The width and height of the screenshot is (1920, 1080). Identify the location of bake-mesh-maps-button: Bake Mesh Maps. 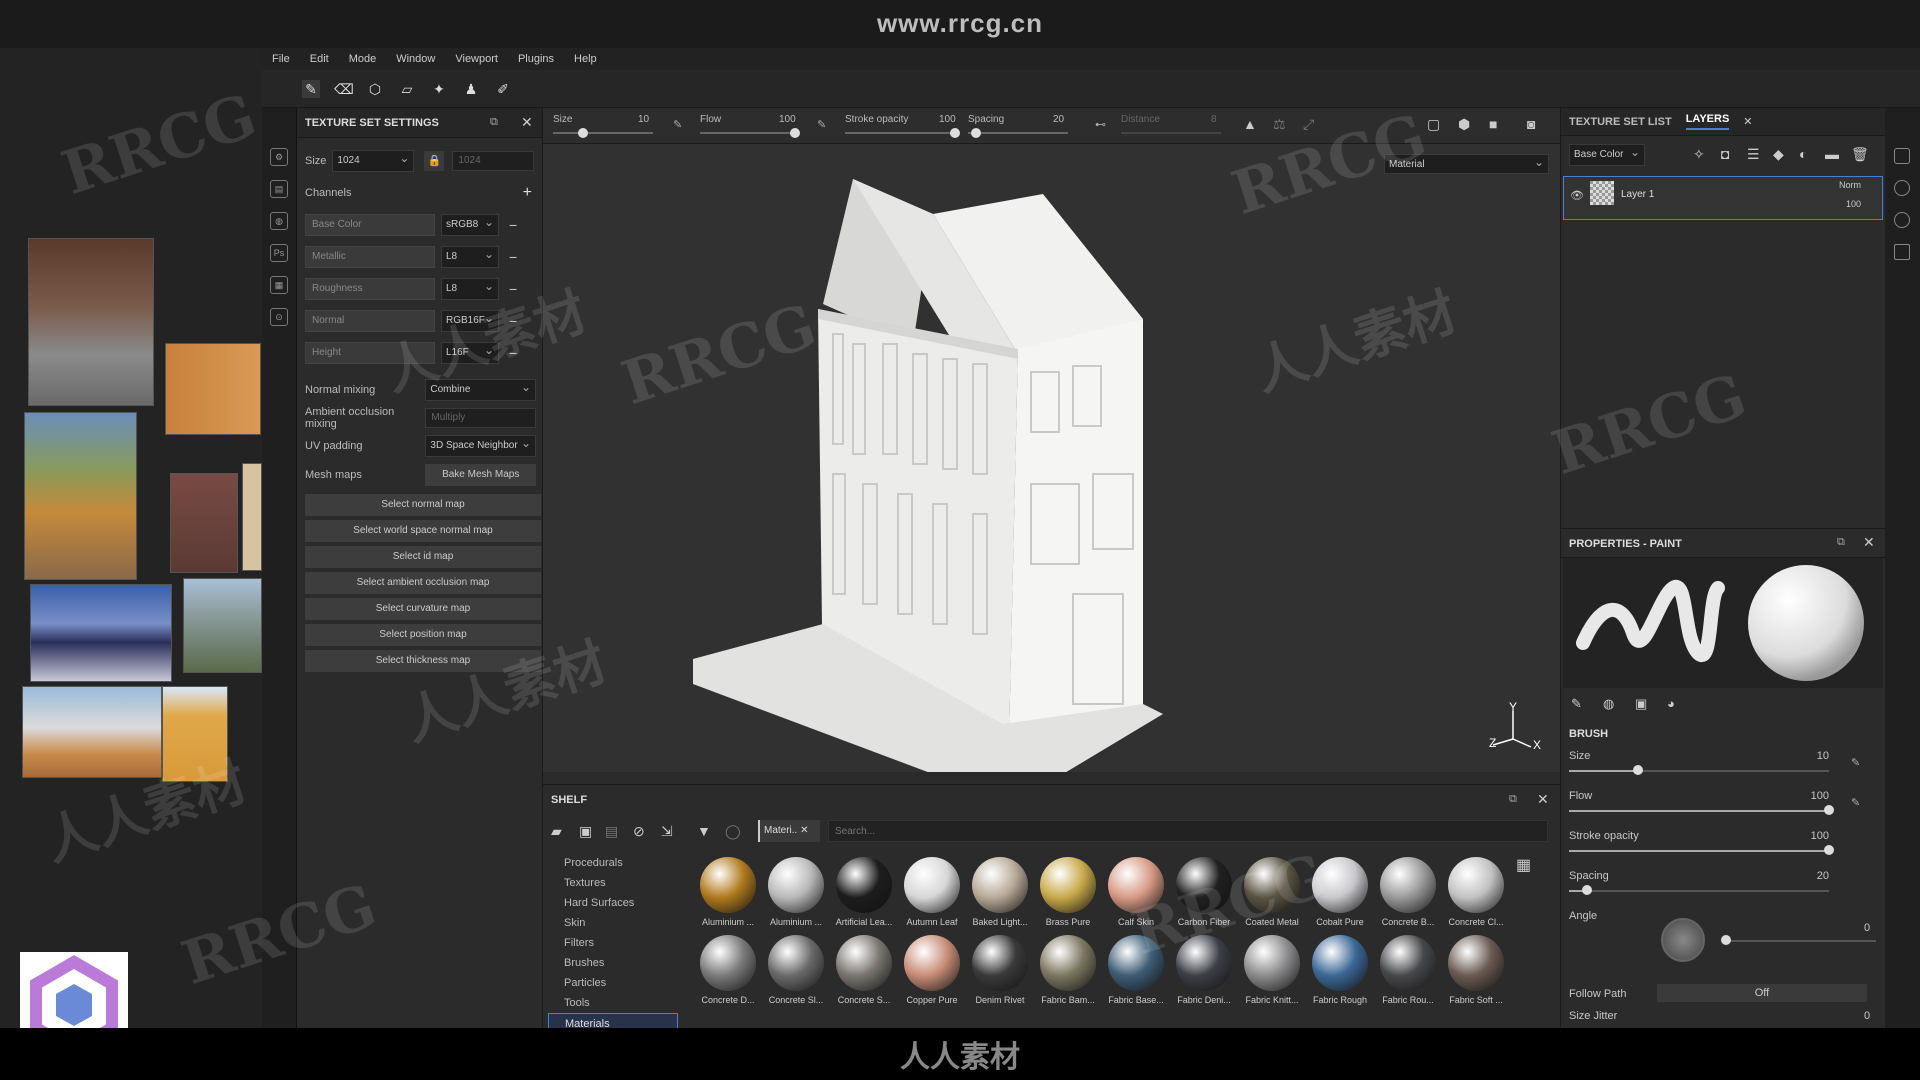
(480, 475).